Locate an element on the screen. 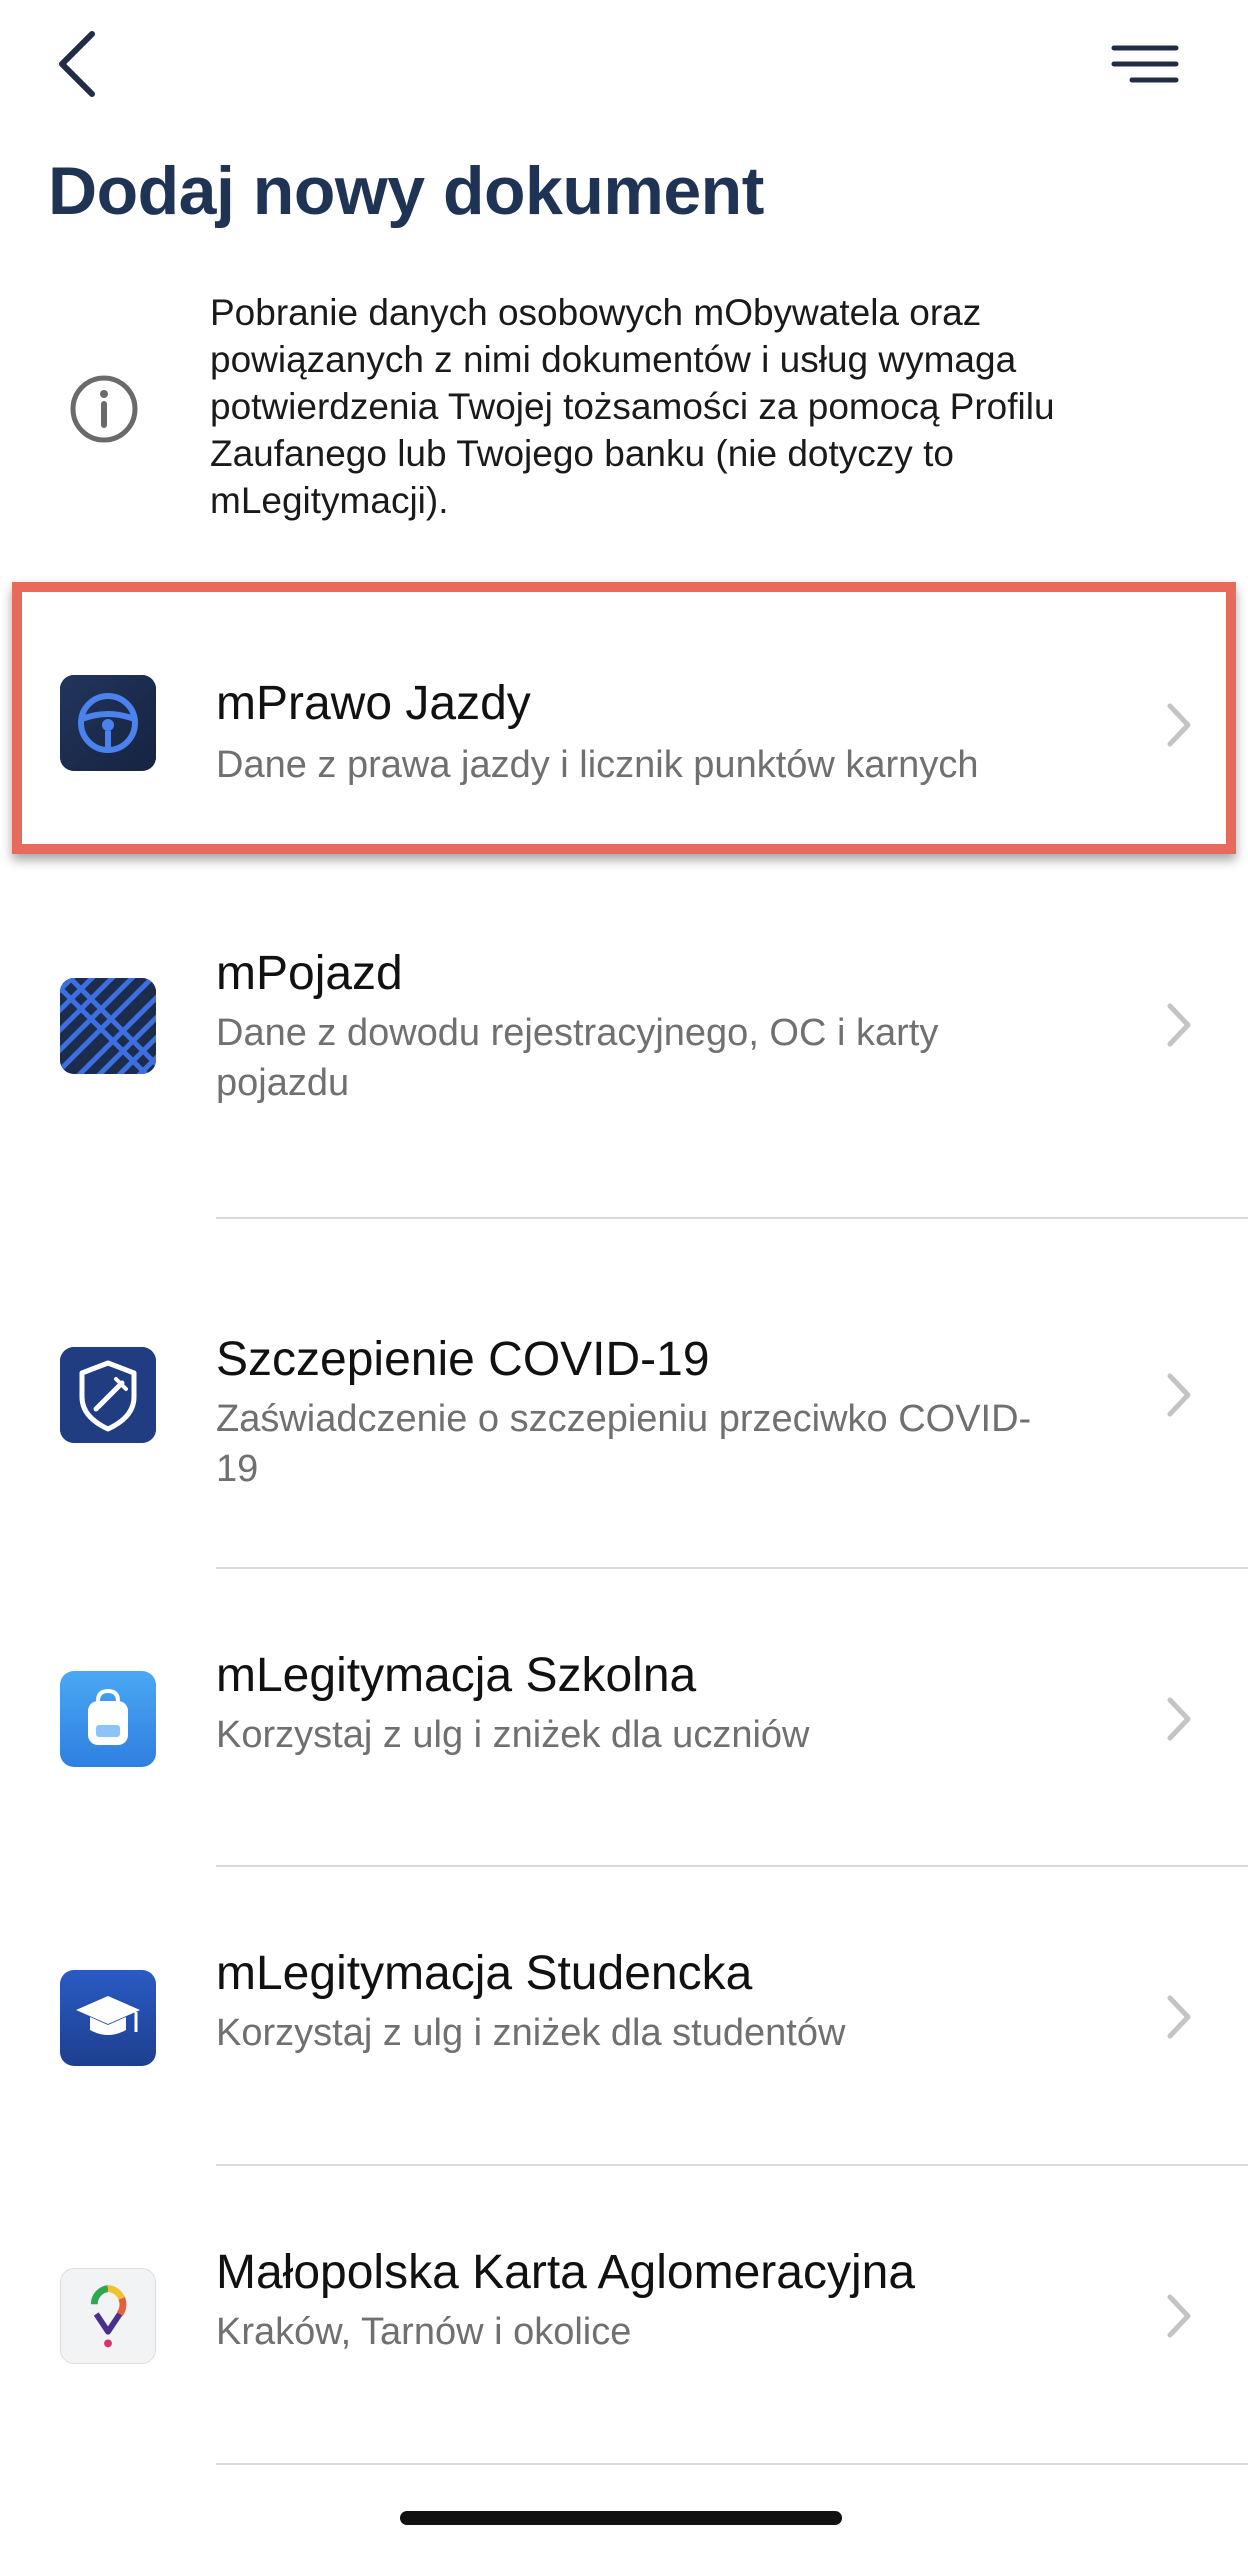 This screenshot has height=2556, width=1248. back-button is located at coordinates (83, 66).